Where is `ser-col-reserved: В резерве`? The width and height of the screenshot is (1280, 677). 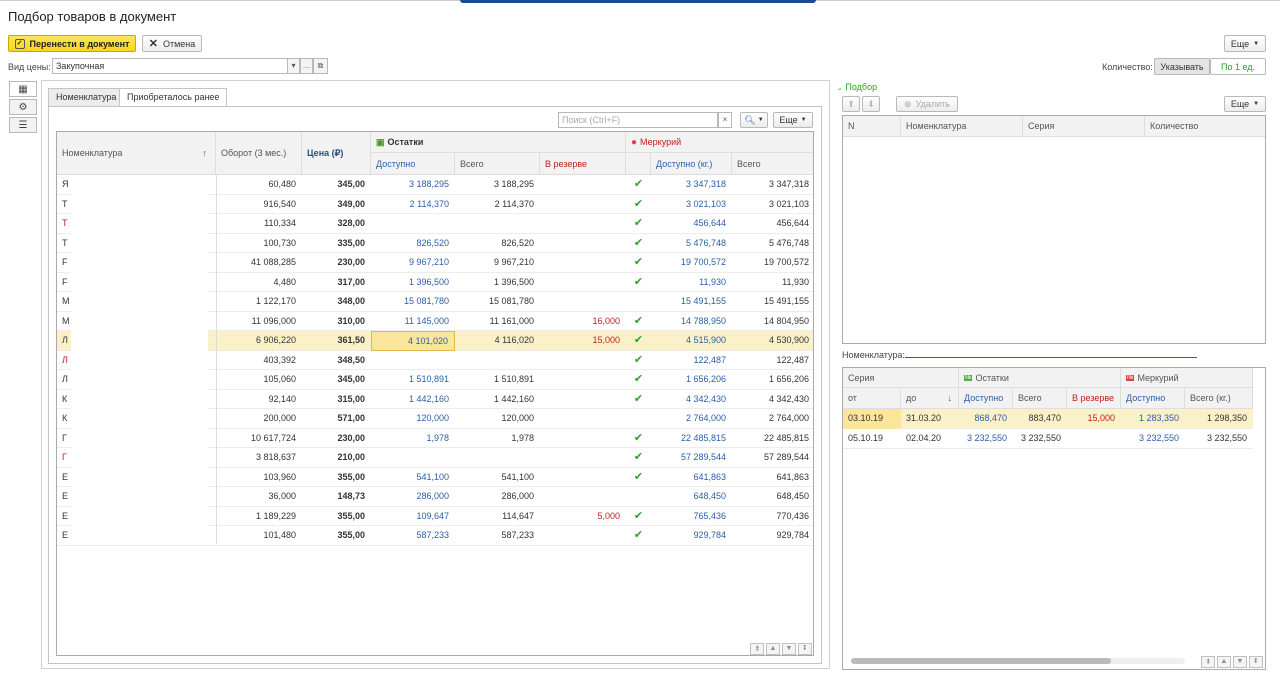 ser-col-reserved: В резерве is located at coordinates (1094, 398).